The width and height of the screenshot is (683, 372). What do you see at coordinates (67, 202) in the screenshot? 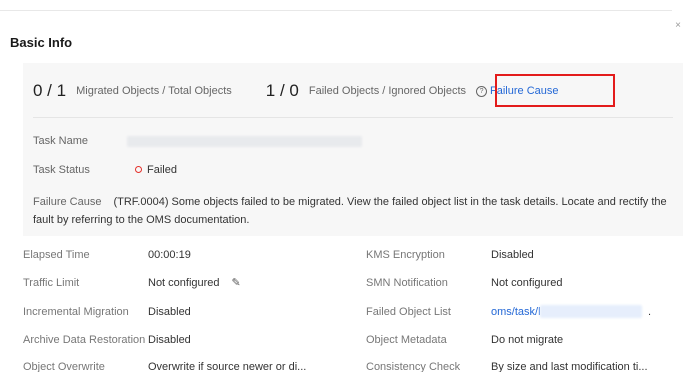
I see `failure-cause-label: Failure Cause` at bounding box center [67, 202].